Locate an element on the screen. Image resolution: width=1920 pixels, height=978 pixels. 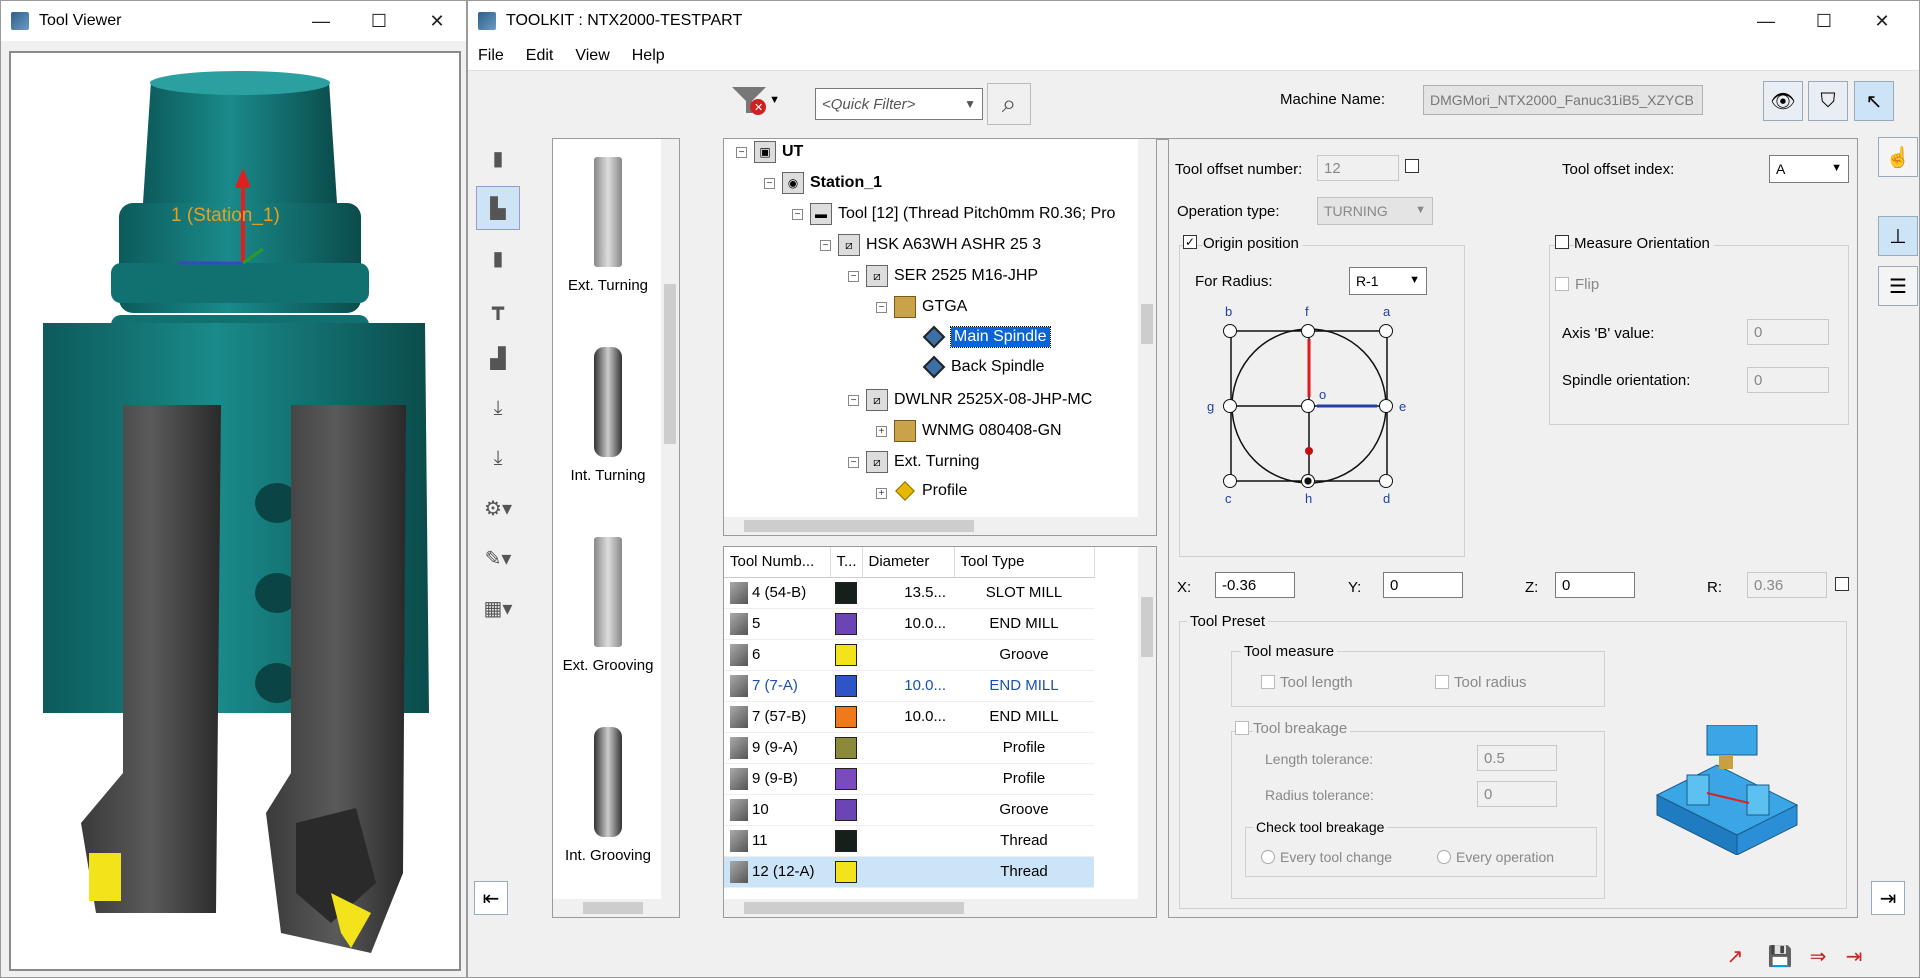
origin-point-g is located at coordinates (1230, 406).